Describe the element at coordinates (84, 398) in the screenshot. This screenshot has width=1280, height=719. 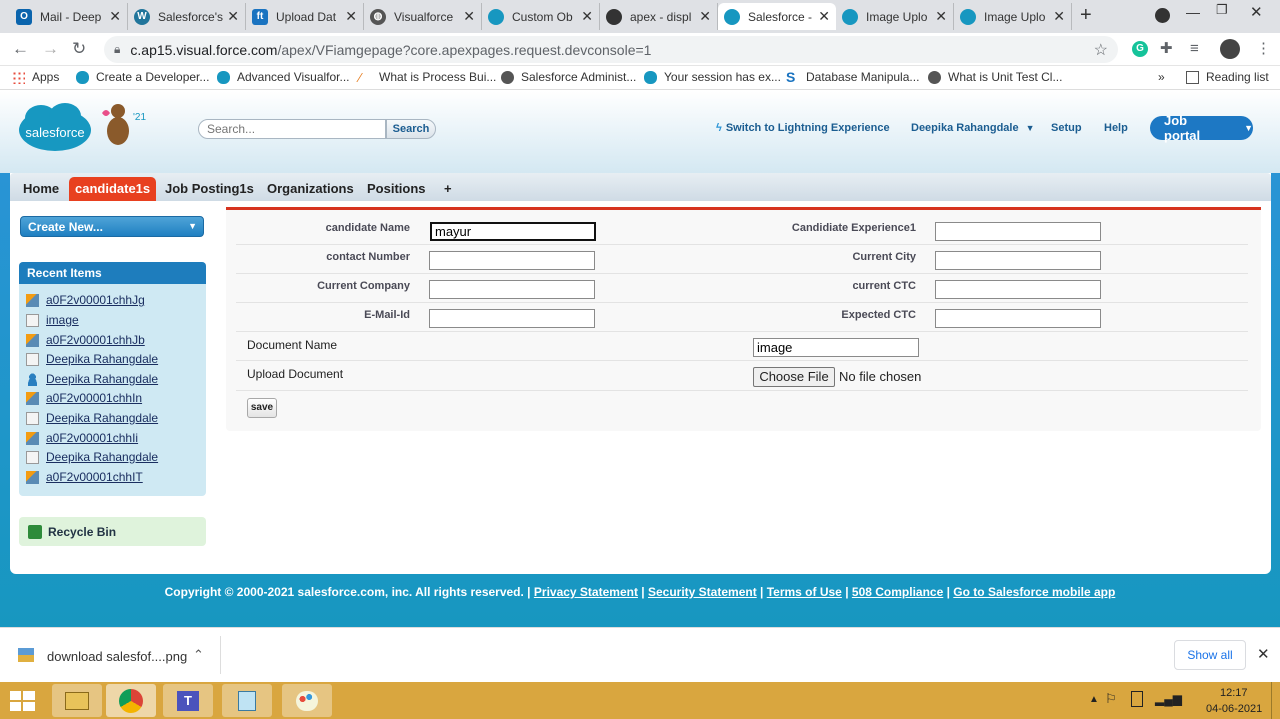
I see `recent-item: a0F2v00001chhIn` at that location.